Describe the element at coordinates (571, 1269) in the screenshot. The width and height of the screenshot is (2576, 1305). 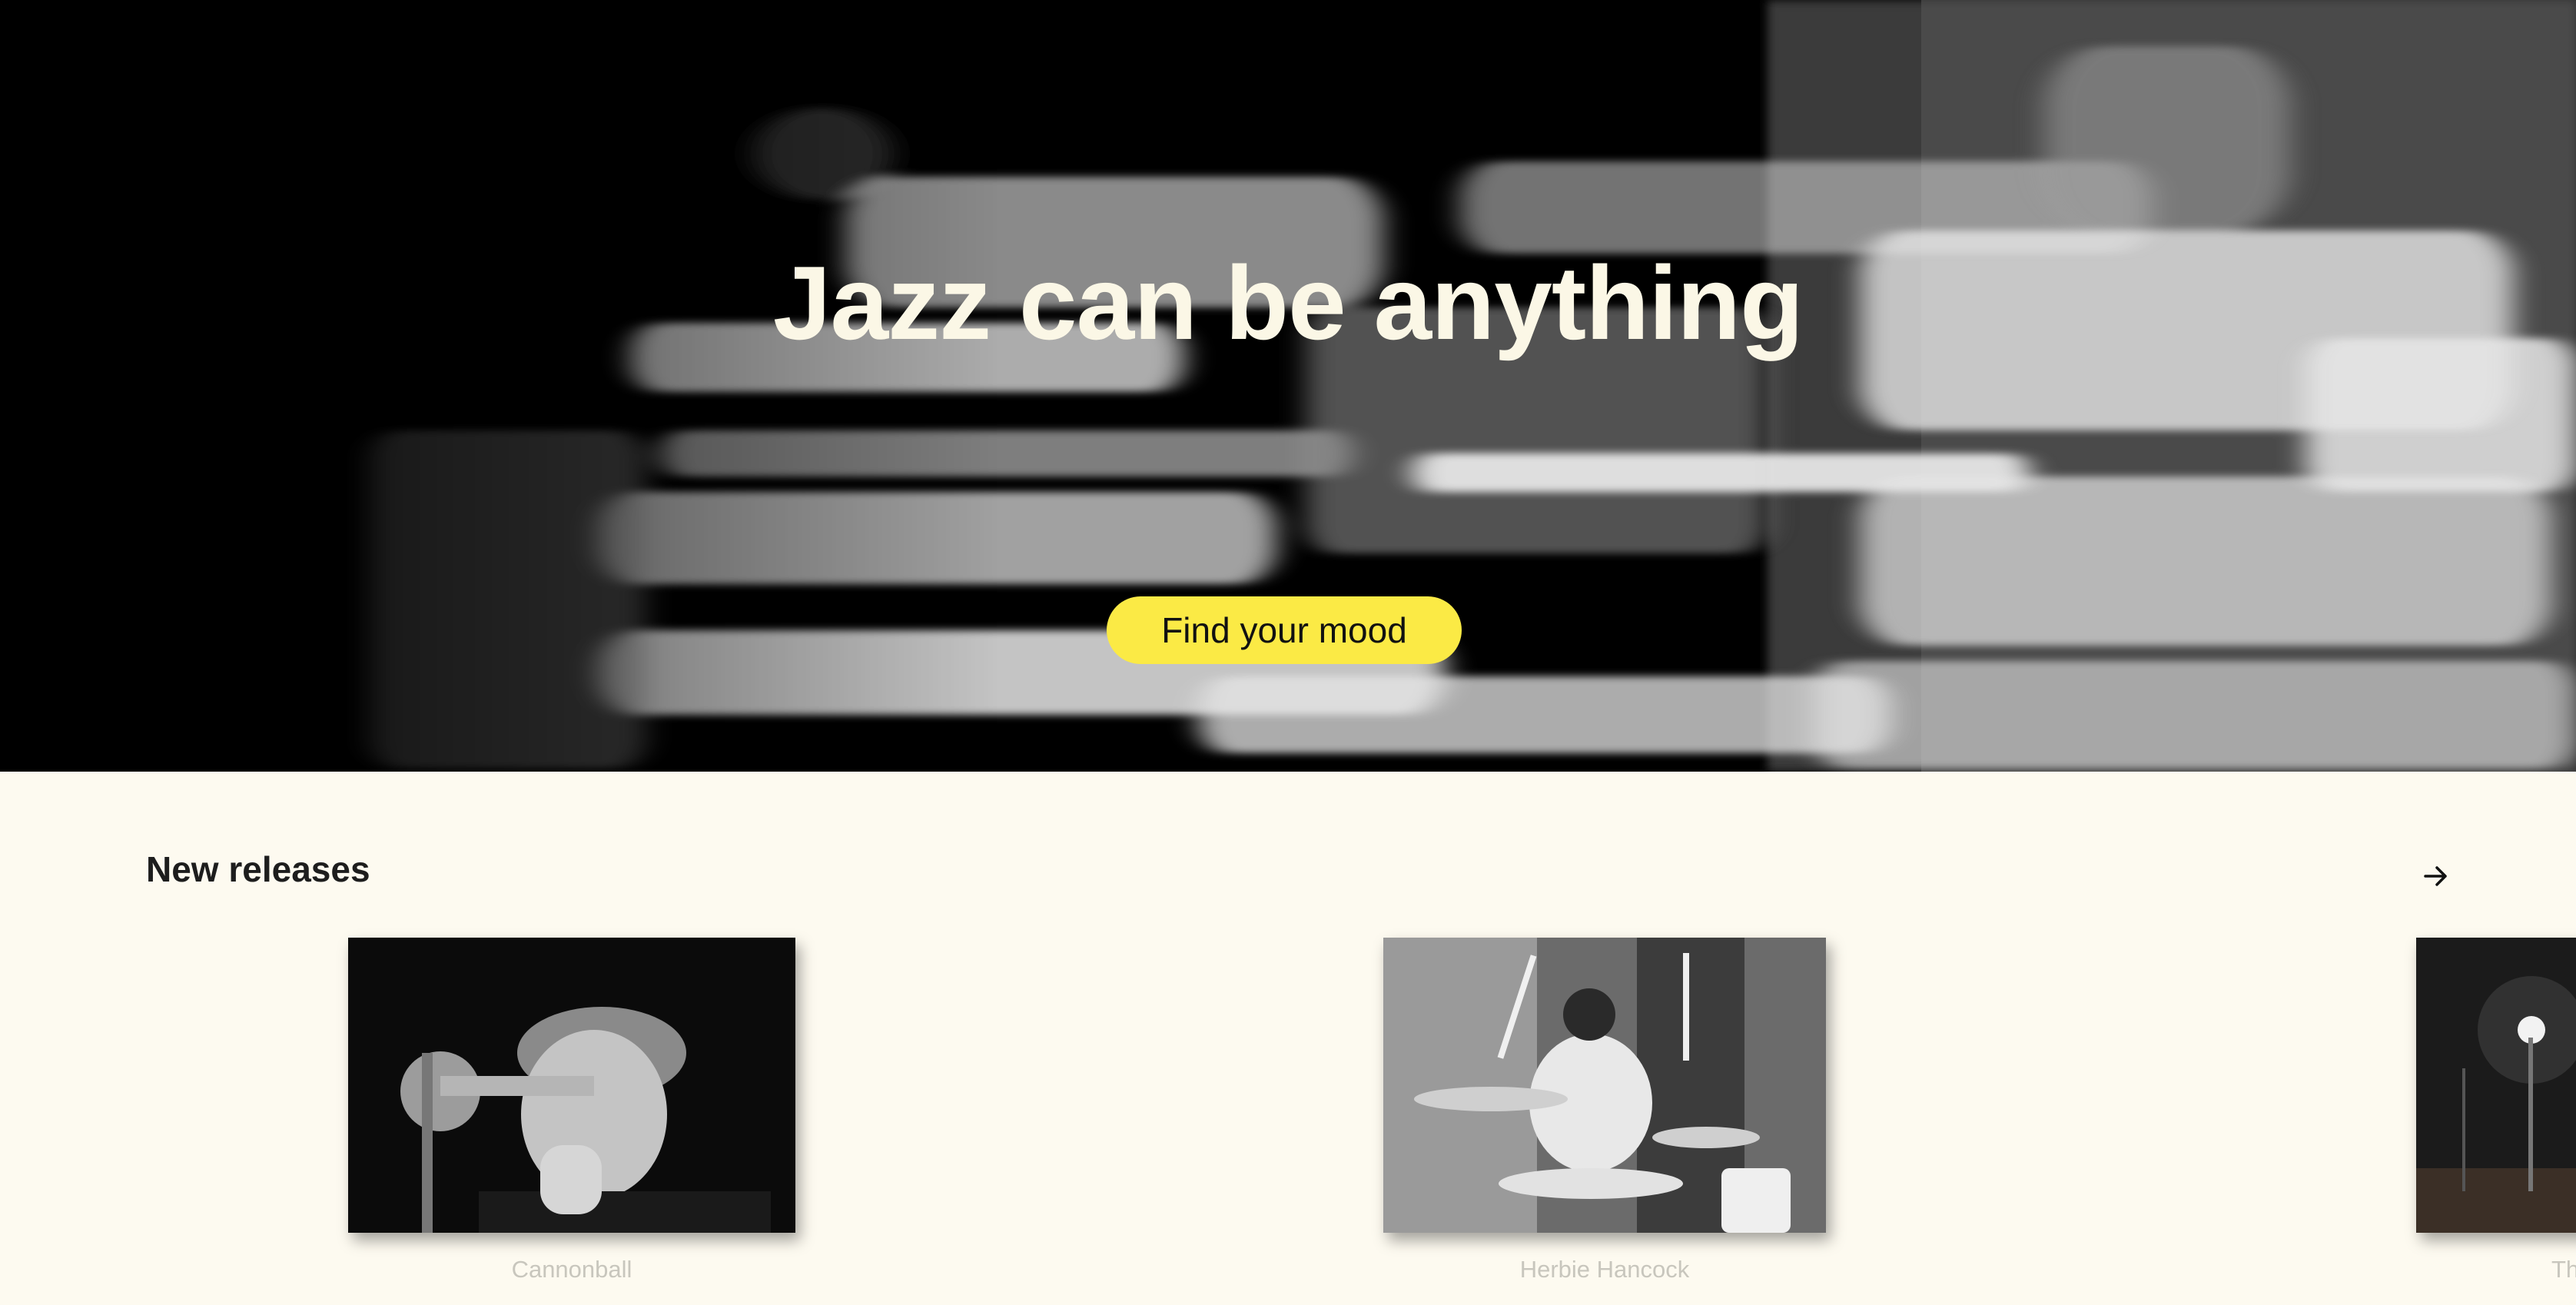
I see `release-caption: Cannonball` at that location.